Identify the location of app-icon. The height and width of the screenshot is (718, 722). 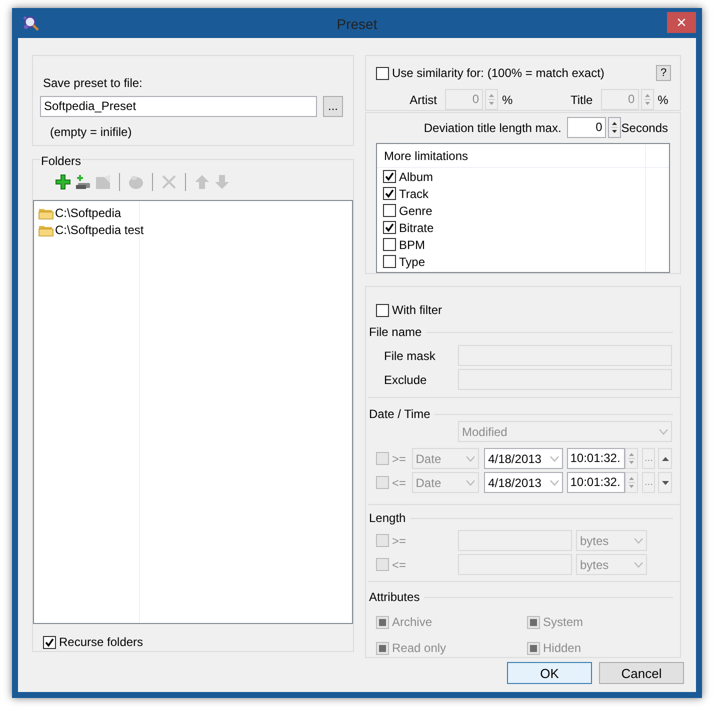
(31, 23).